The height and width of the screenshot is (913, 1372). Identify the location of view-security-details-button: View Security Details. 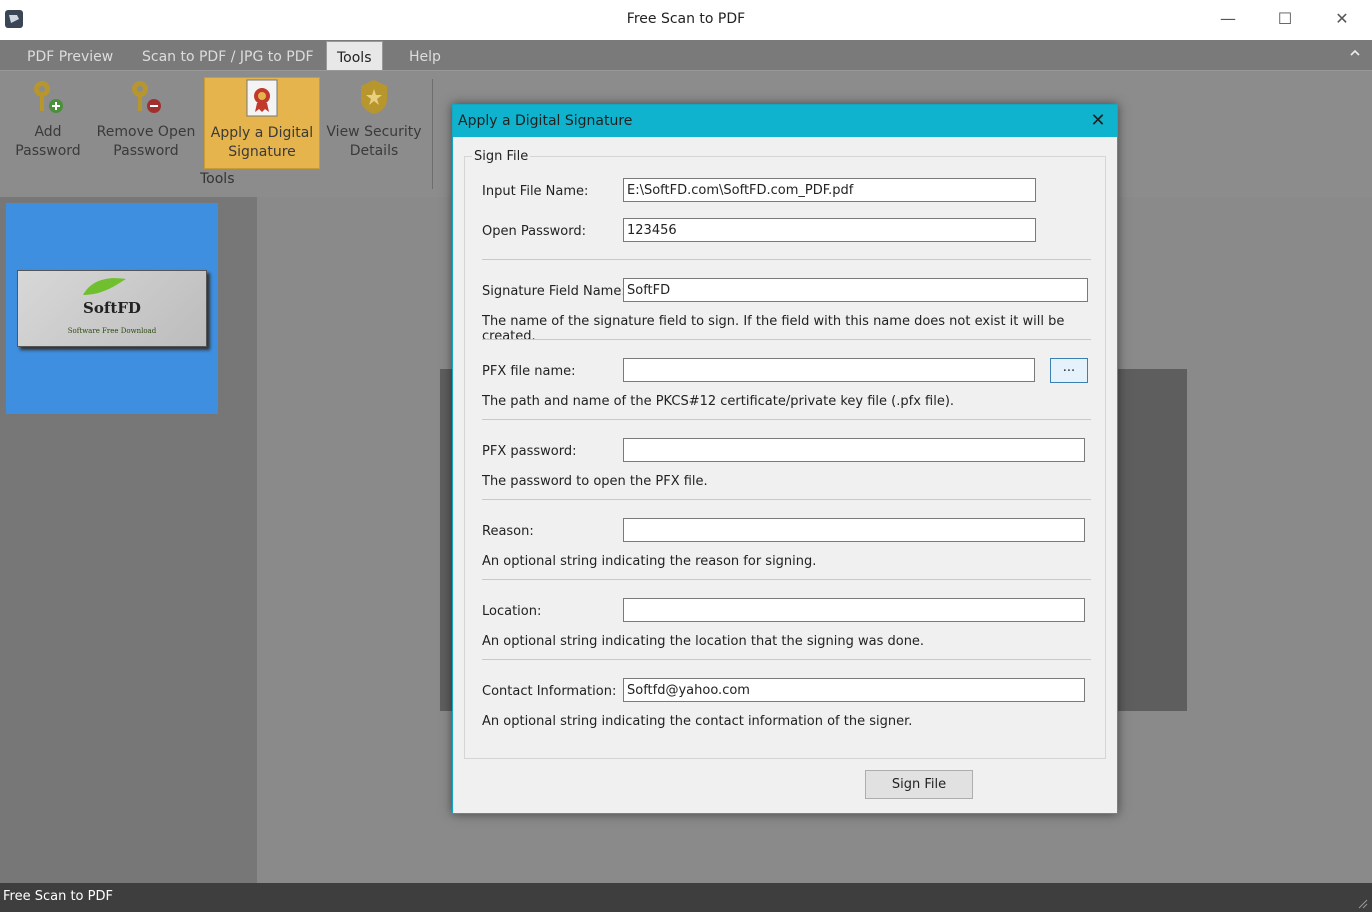
(374, 122).